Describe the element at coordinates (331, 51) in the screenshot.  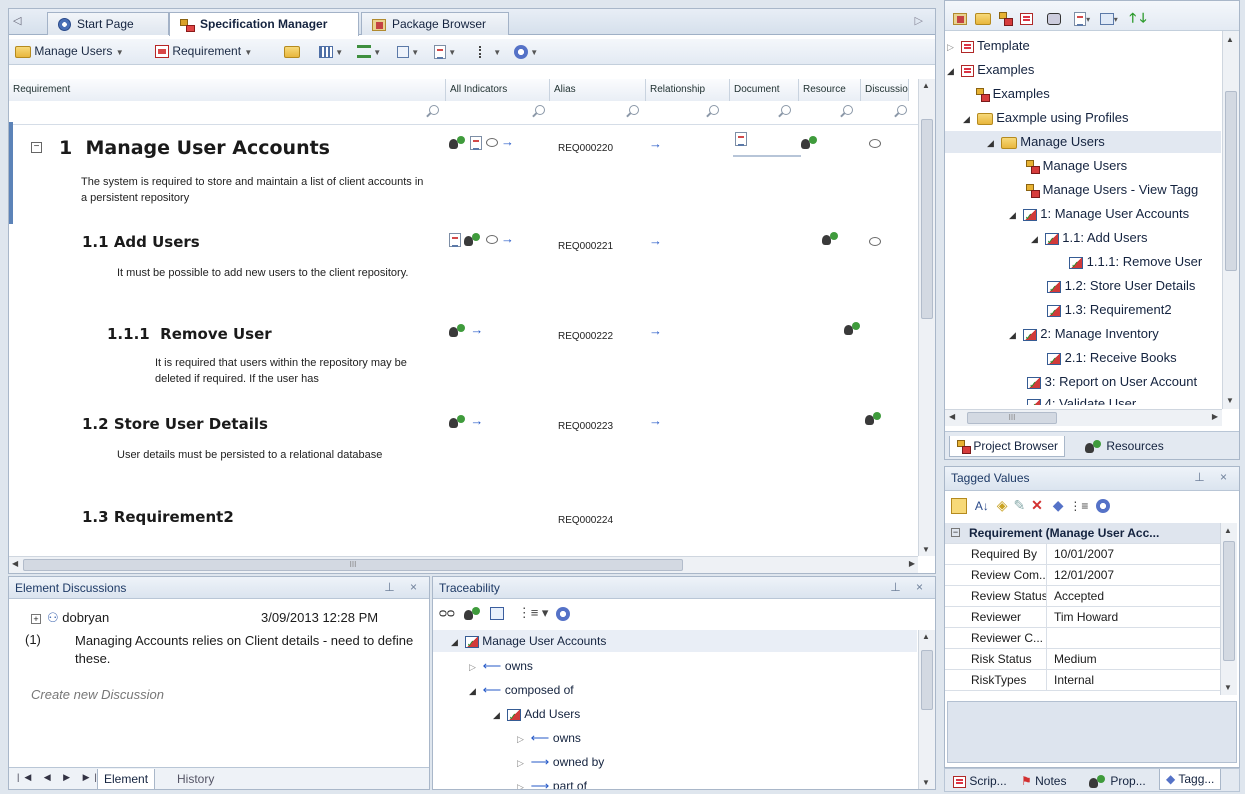
I see `grid-view-button: ▼` at that location.